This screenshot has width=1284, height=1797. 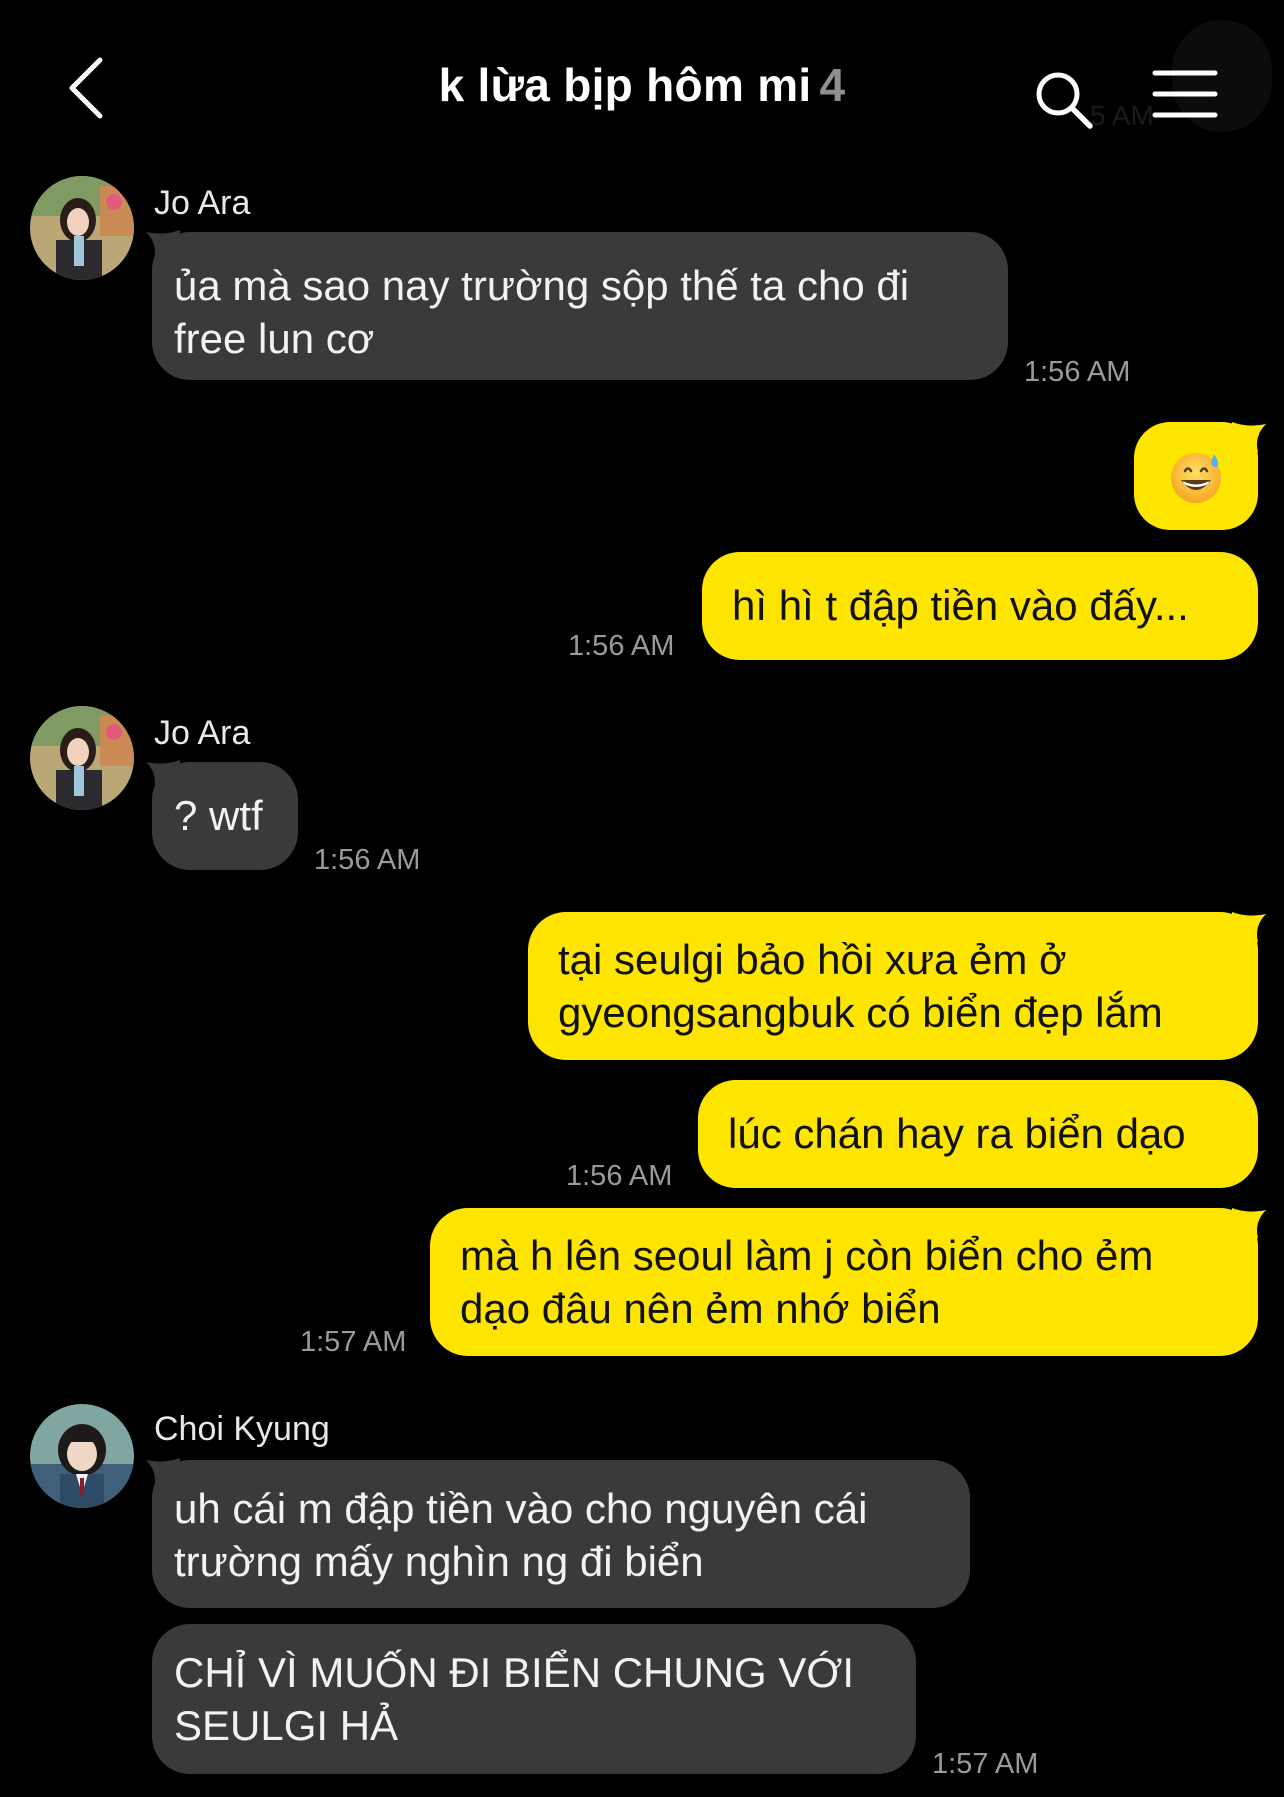 I want to click on message-bubble-incoming: CHỈ VÌ MUỐN ĐI BIỂN CHUNG VỚI SEULGI HẢ, so click(x=534, y=1699).